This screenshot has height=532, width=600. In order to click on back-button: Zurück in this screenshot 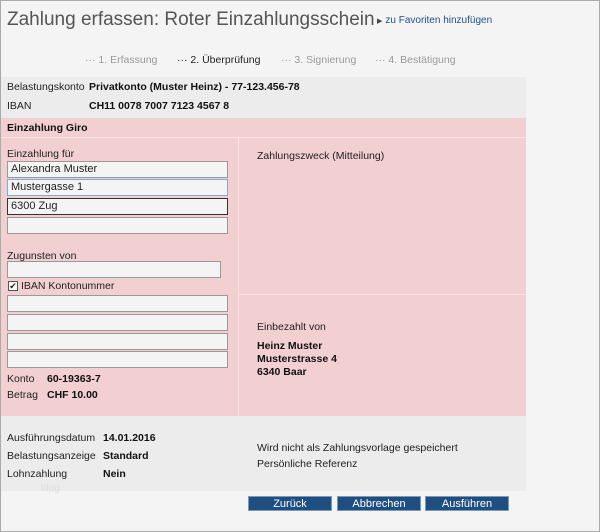, I will do `click(290, 503)`.